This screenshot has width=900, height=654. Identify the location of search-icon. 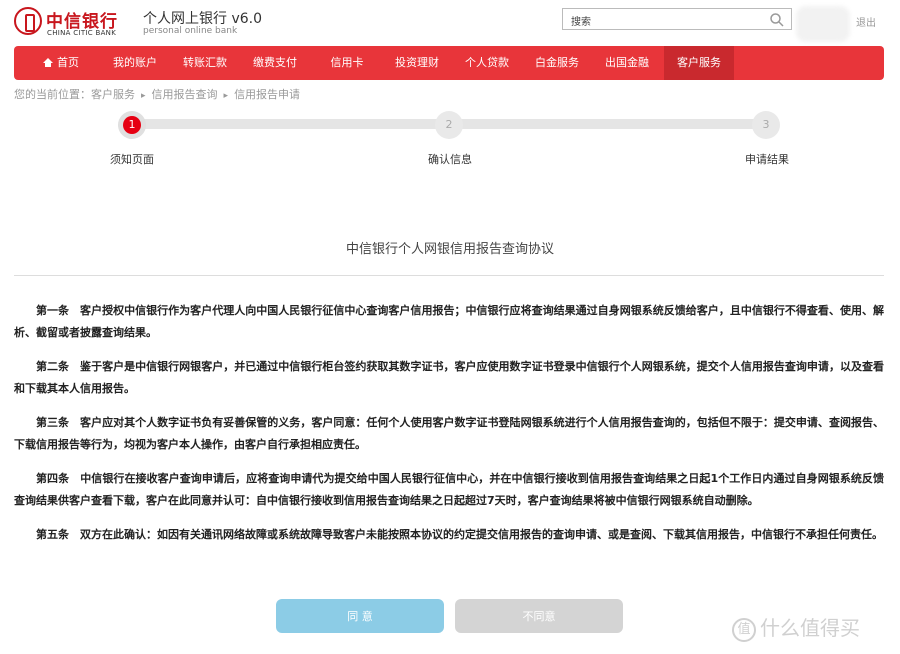
(777, 20).